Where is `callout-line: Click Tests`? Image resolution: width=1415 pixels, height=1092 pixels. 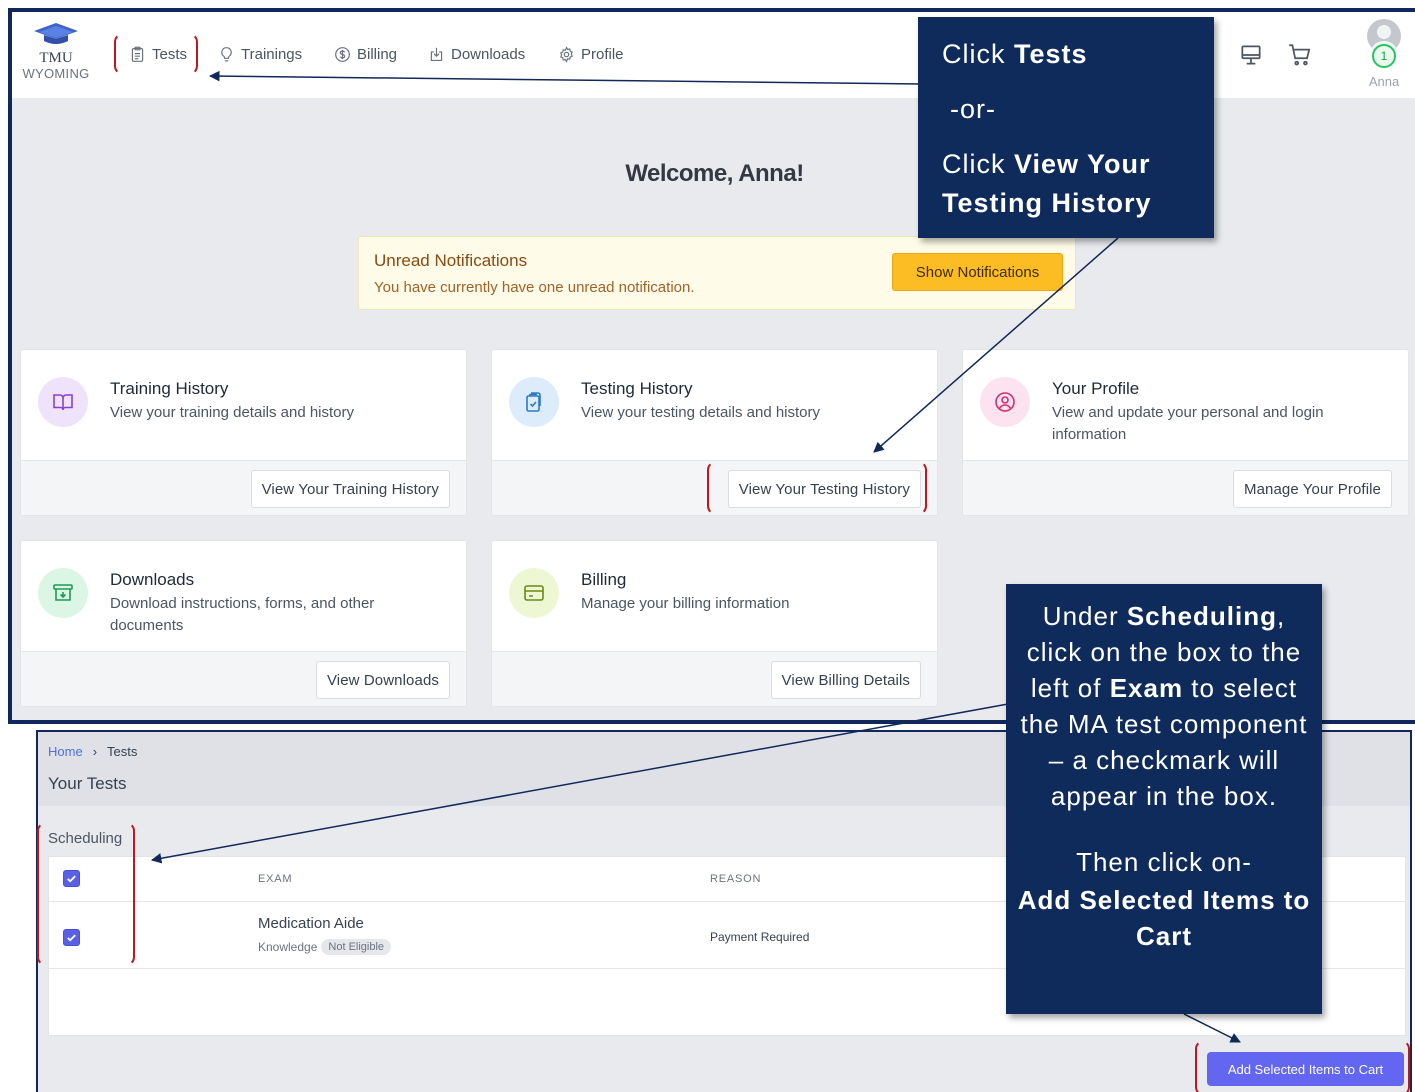 callout-line: Click Tests is located at coordinates (1066, 54).